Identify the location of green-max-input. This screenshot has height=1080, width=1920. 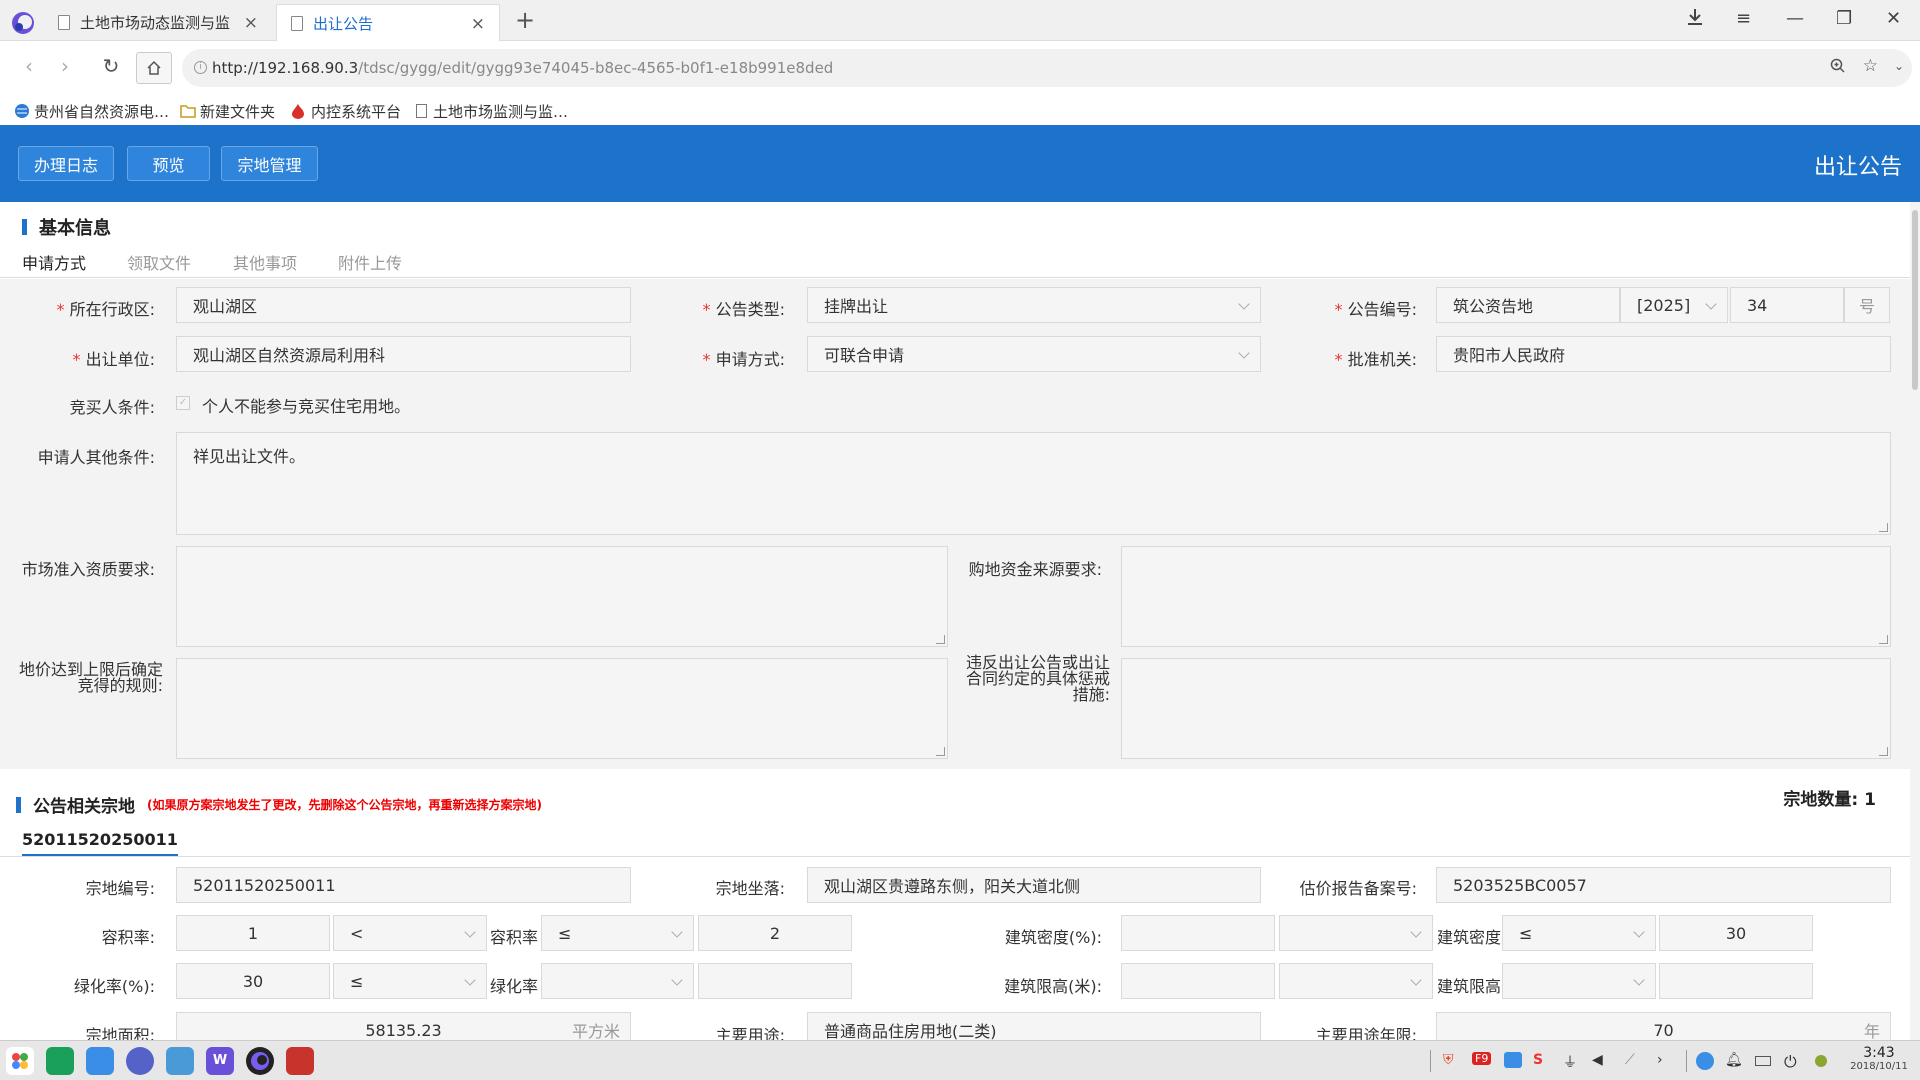
(775, 981).